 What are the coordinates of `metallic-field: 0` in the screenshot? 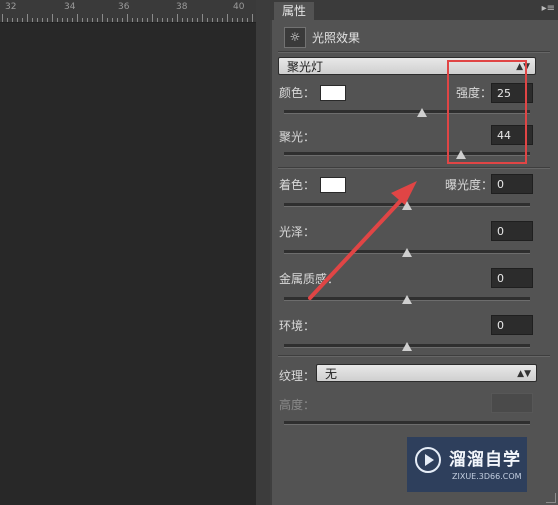 It's located at (512, 278).